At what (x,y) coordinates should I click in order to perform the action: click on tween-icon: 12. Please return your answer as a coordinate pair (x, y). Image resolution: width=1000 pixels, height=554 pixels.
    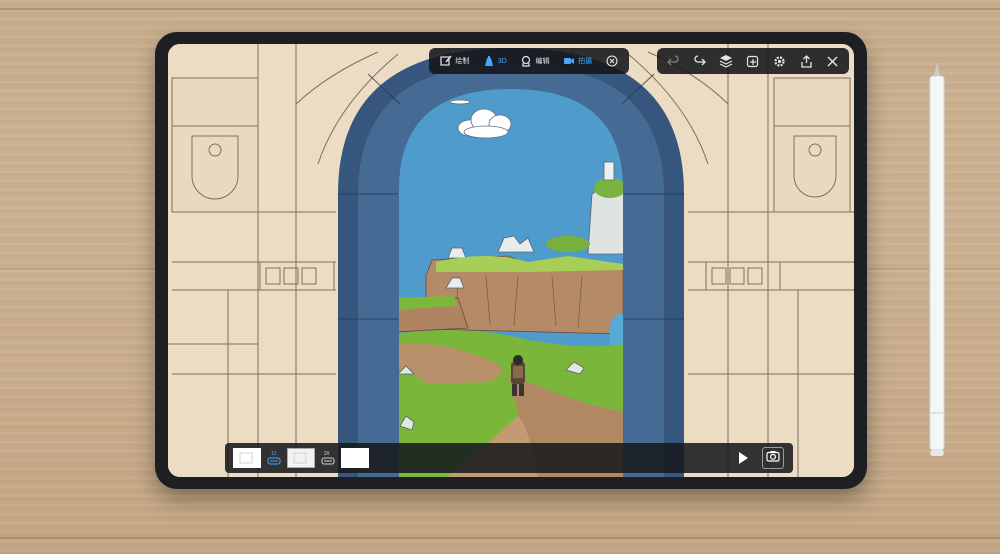
    Looking at the image, I should click on (274, 458).